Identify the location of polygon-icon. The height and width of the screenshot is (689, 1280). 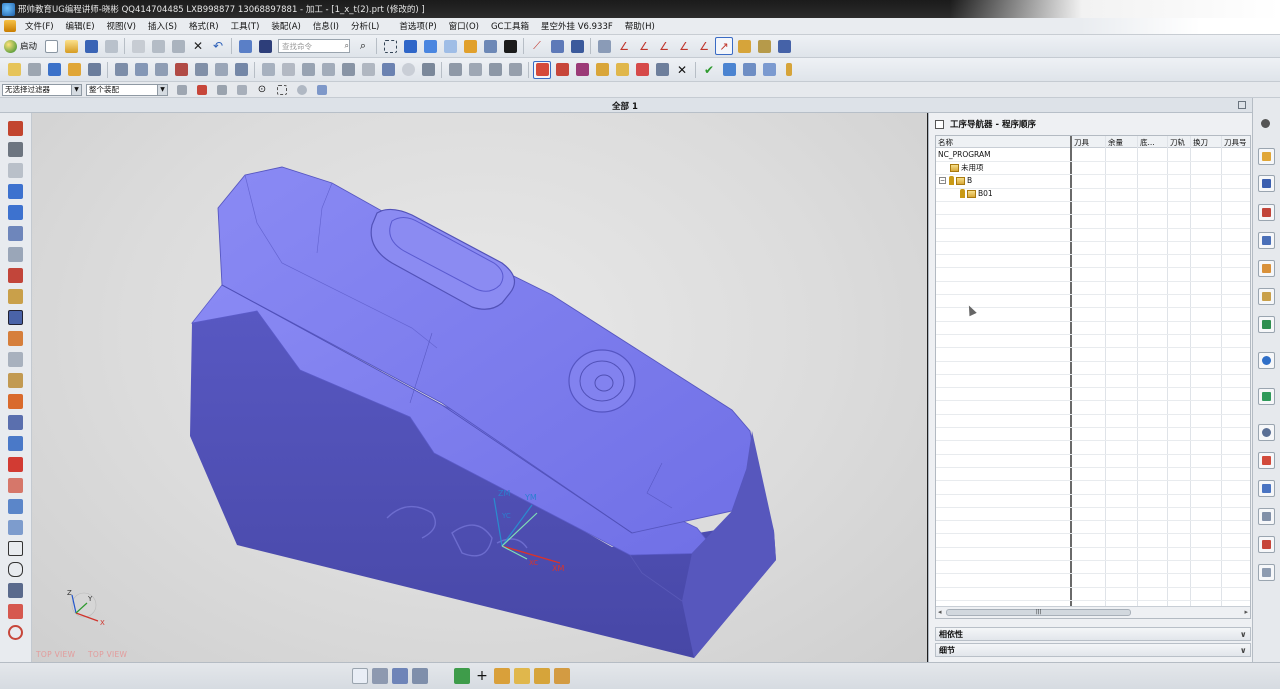
(15, 569).